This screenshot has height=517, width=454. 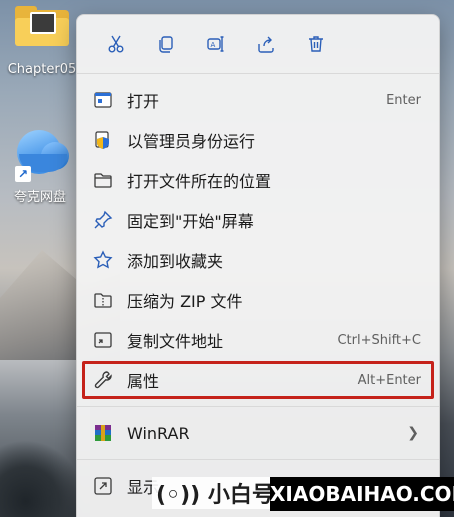 What do you see at coordinates (40, 155) in the screenshot?
I see `quark-cloud-icon: ↗` at bounding box center [40, 155].